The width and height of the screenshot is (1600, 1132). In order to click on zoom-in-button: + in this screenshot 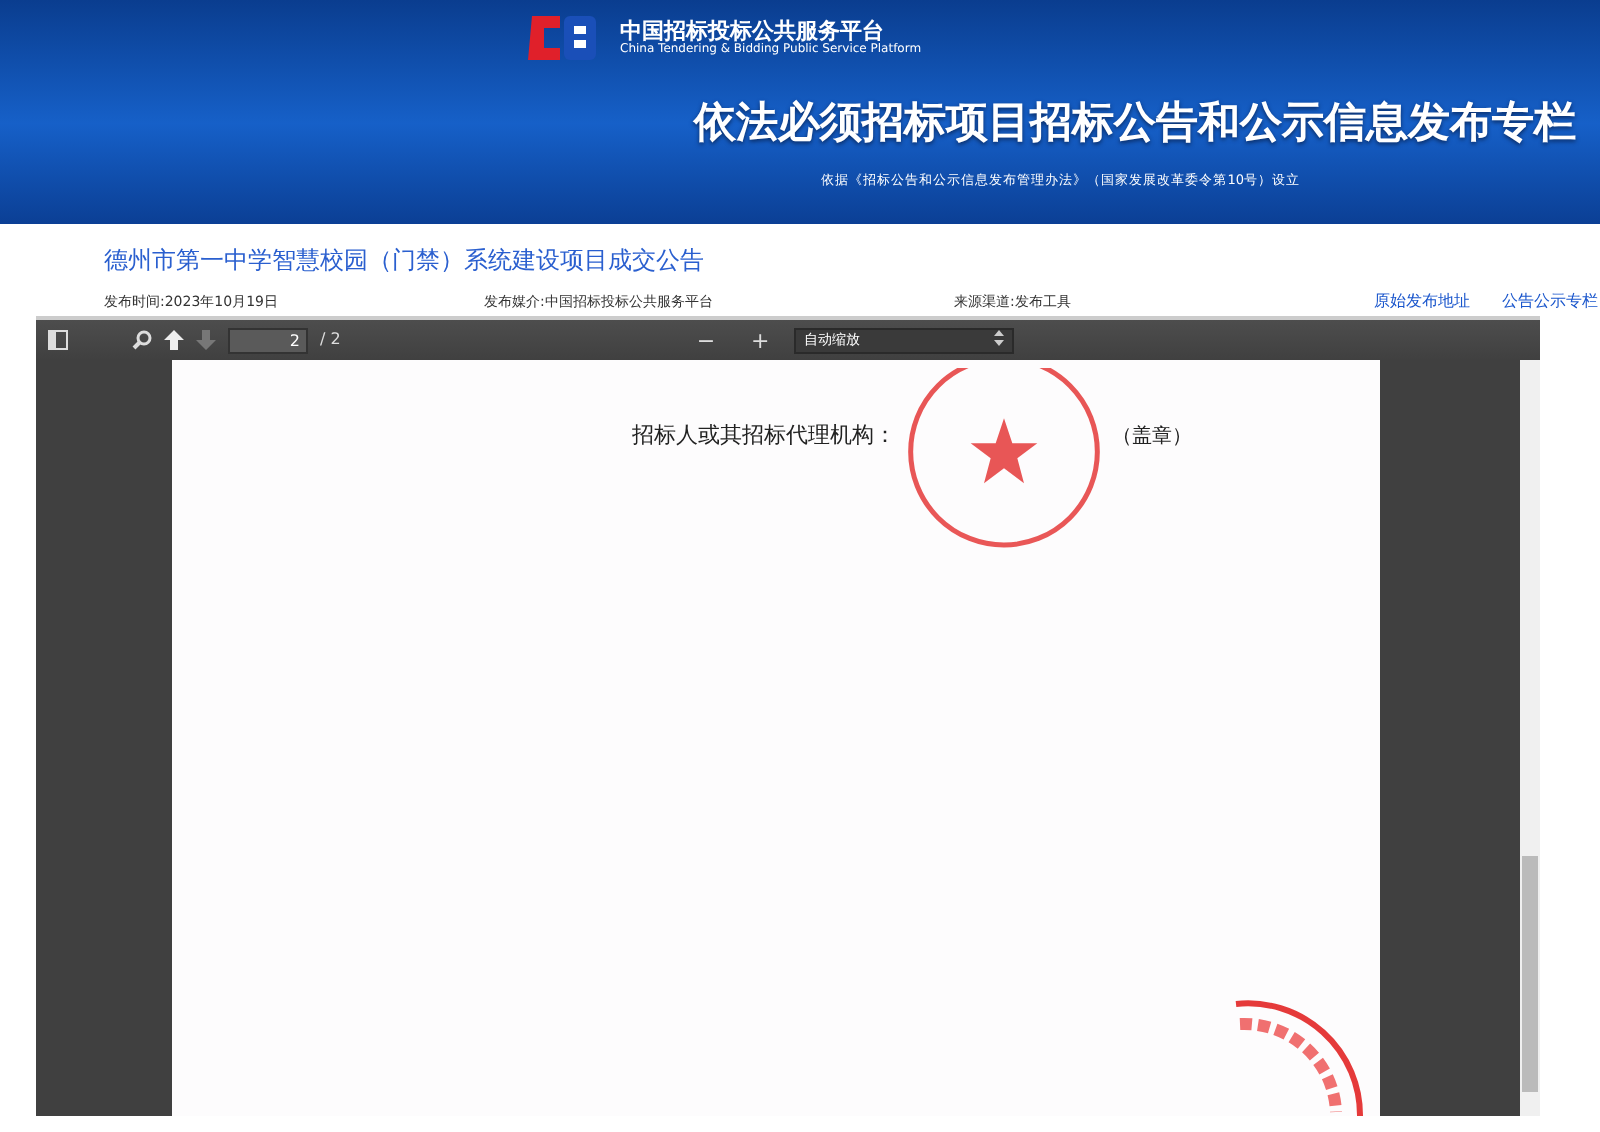, I will do `click(760, 340)`.